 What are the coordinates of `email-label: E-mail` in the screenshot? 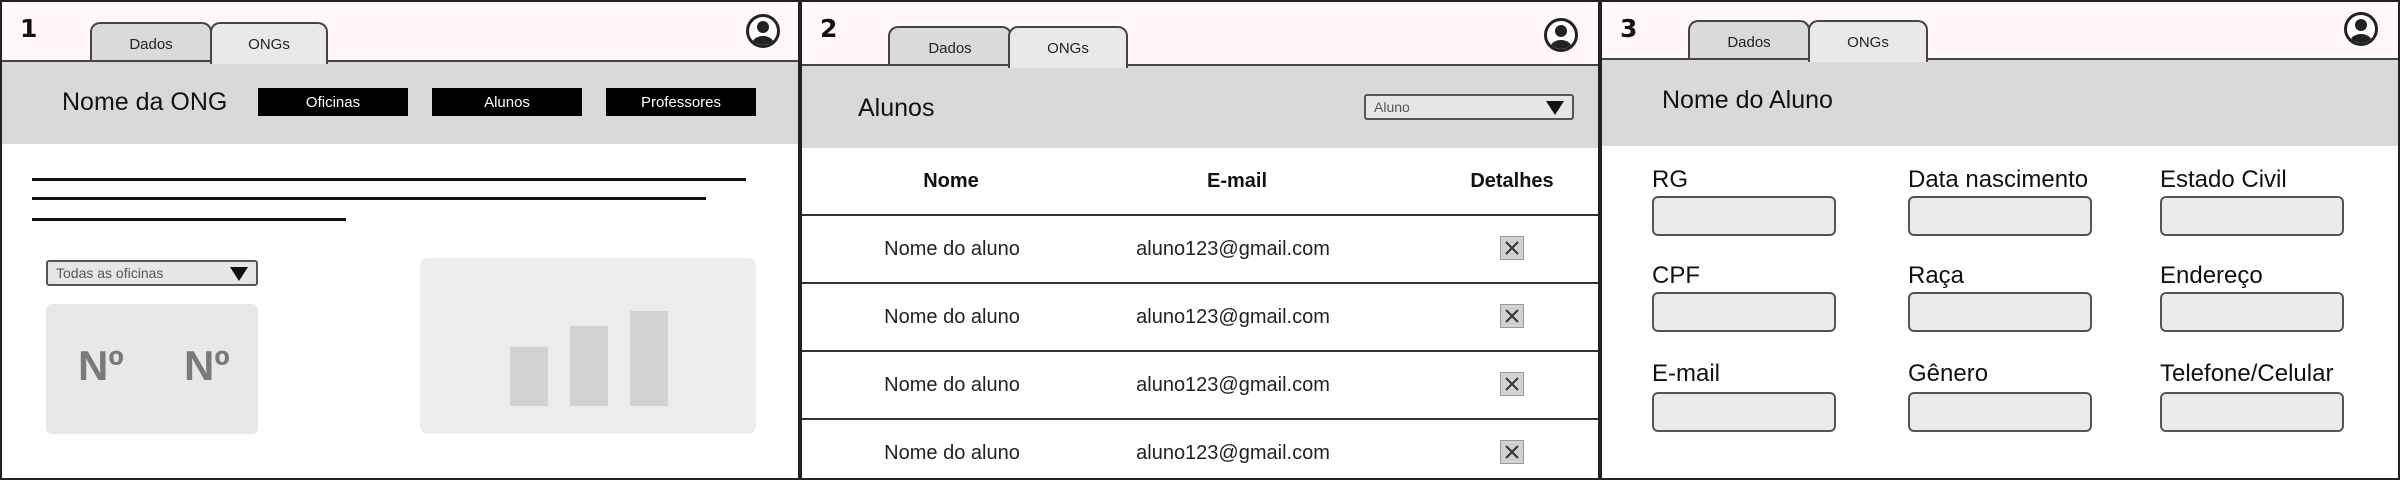 It's located at (1686, 373).